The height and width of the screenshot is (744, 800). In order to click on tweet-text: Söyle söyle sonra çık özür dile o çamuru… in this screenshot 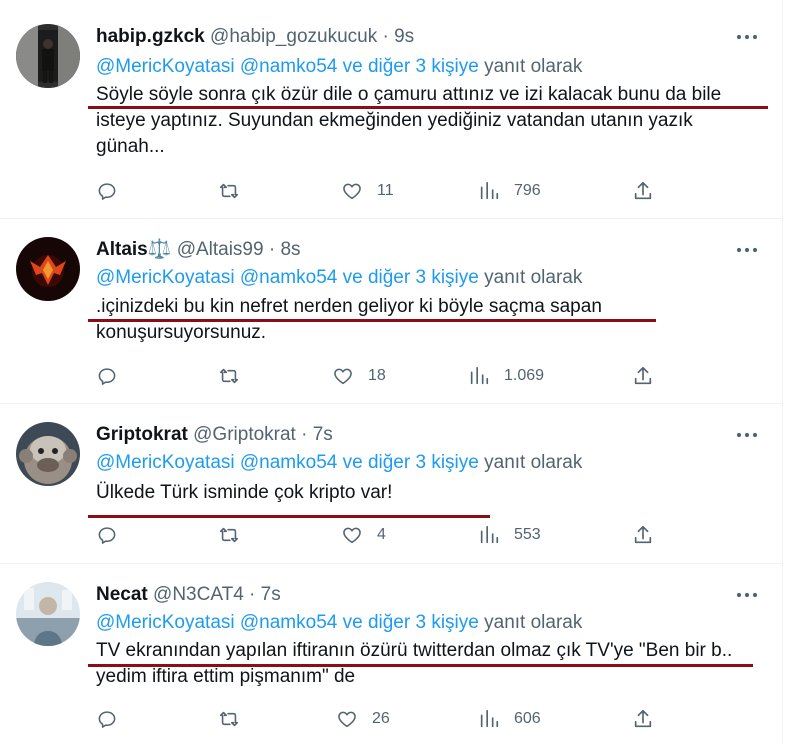, I will do `click(409, 120)`.